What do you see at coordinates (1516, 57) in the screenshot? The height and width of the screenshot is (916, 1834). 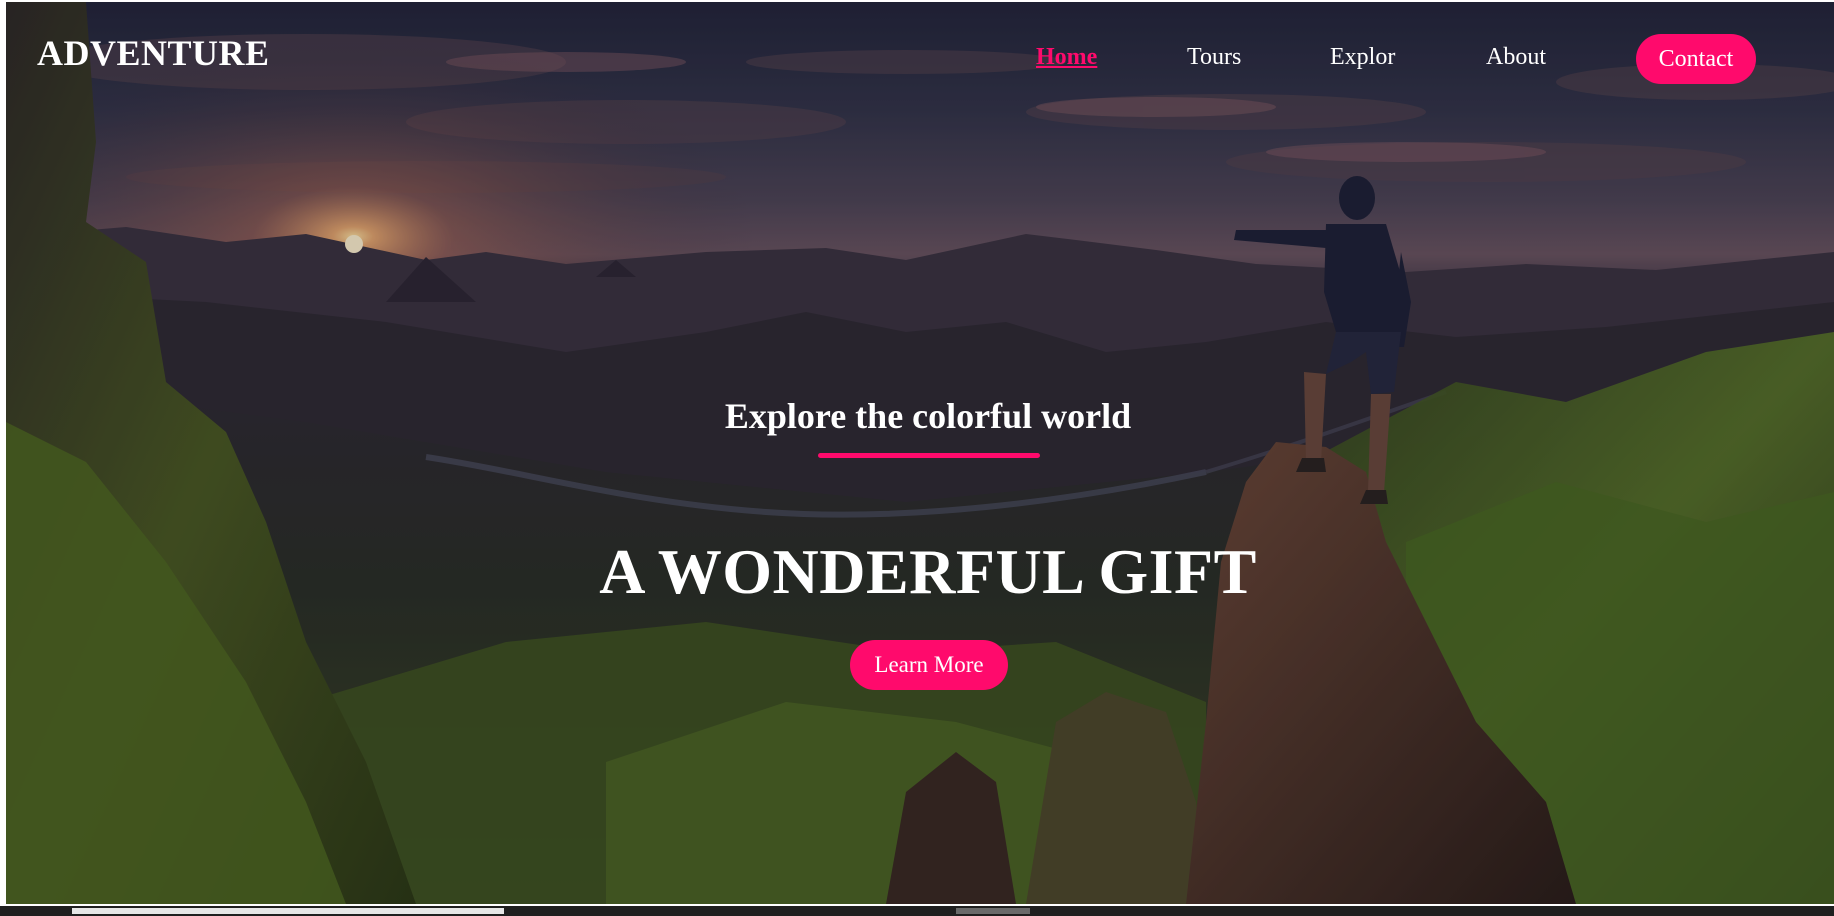 I see `nav-link-about: About` at bounding box center [1516, 57].